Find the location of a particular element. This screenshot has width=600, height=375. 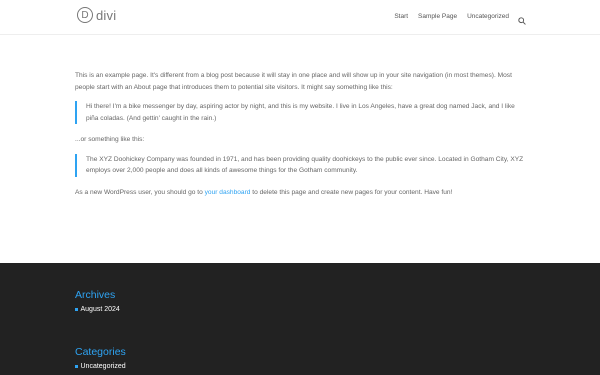

categories-widget: Categories Uncategorized is located at coordinates (100, 358).